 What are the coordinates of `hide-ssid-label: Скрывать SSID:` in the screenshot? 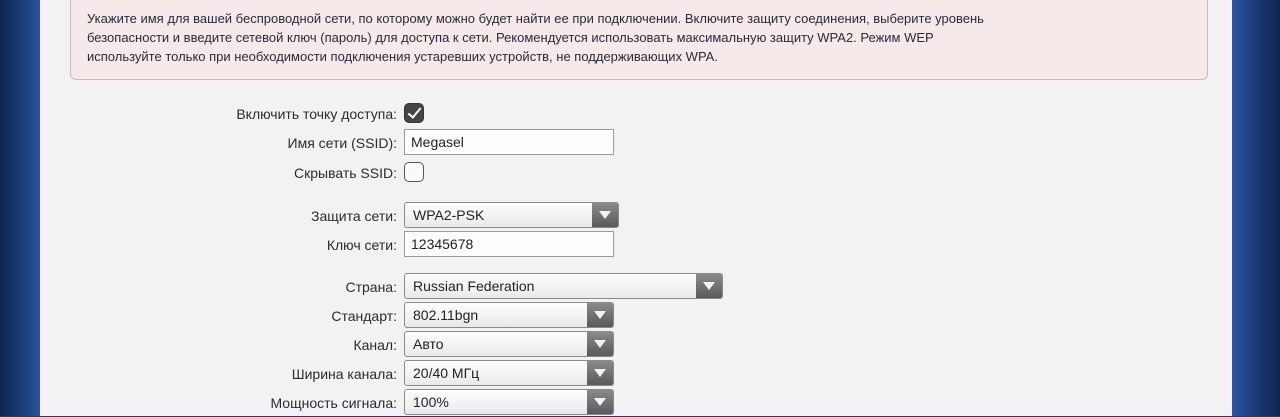 It's located at (345, 173).